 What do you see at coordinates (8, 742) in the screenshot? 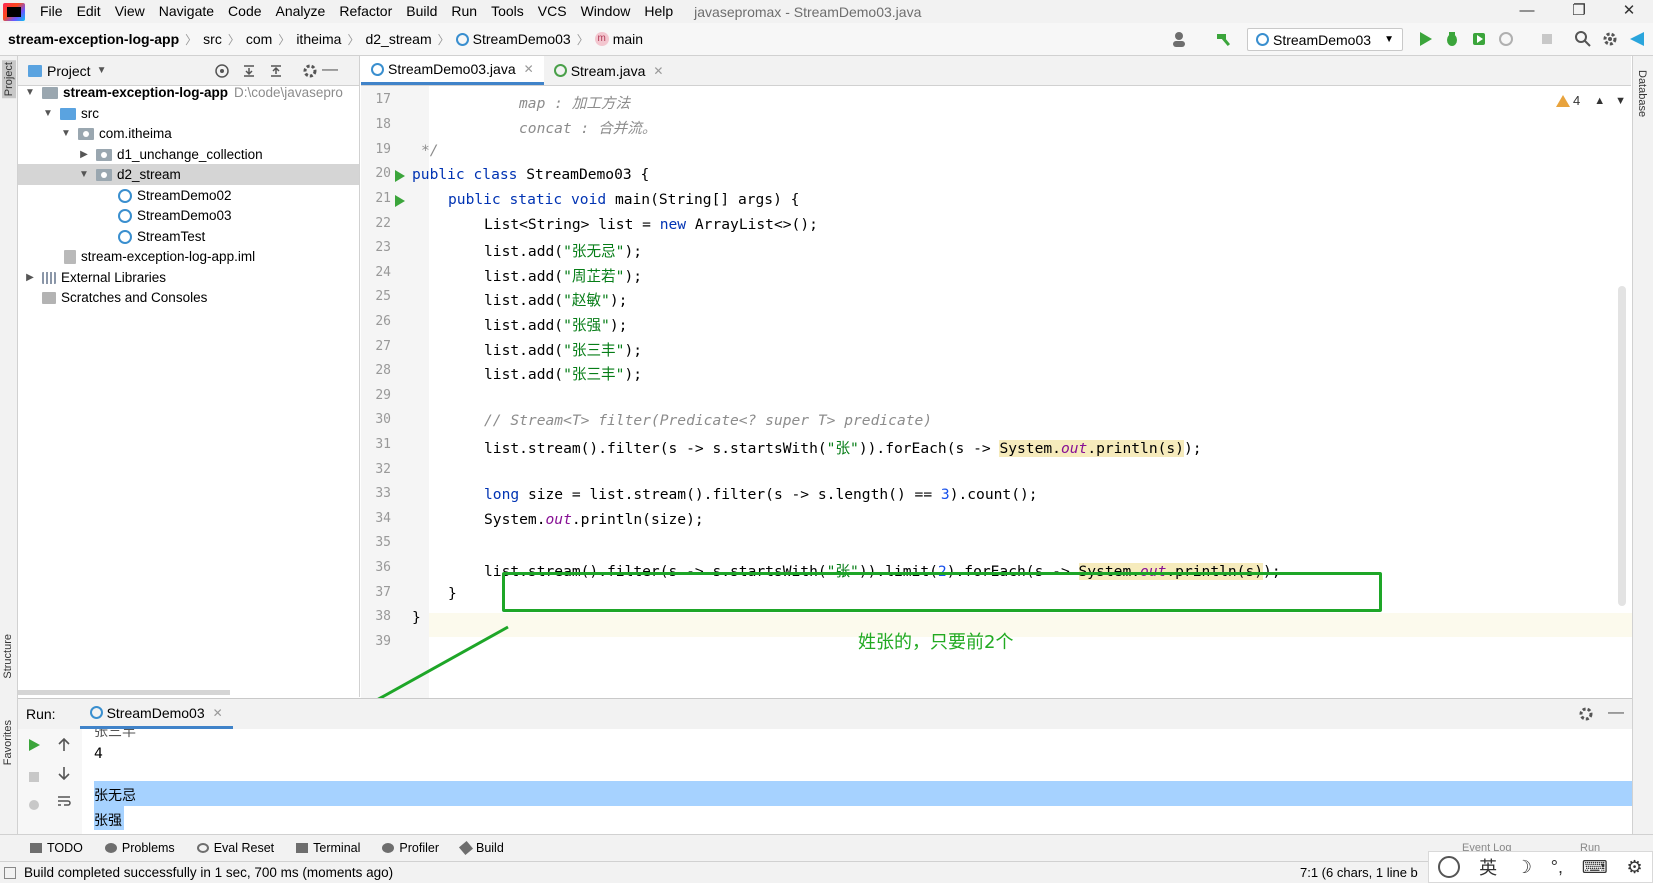
I see `favorites-tool-button: Favorites` at bounding box center [8, 742].